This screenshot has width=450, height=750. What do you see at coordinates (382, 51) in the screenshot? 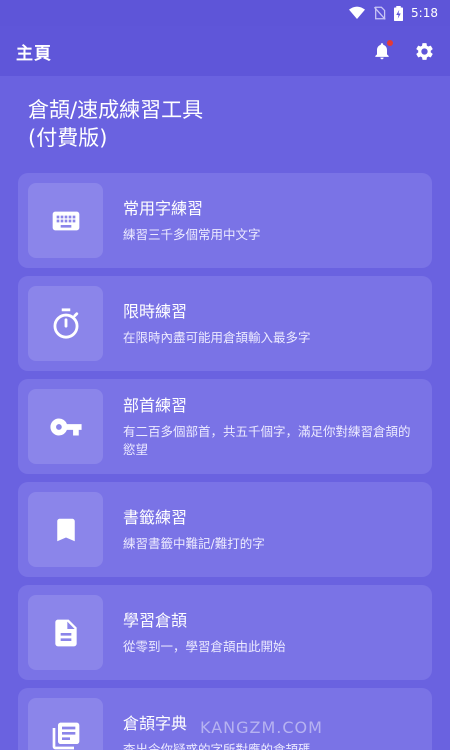
I see `notifications-button` at bounding box center [382, 51].